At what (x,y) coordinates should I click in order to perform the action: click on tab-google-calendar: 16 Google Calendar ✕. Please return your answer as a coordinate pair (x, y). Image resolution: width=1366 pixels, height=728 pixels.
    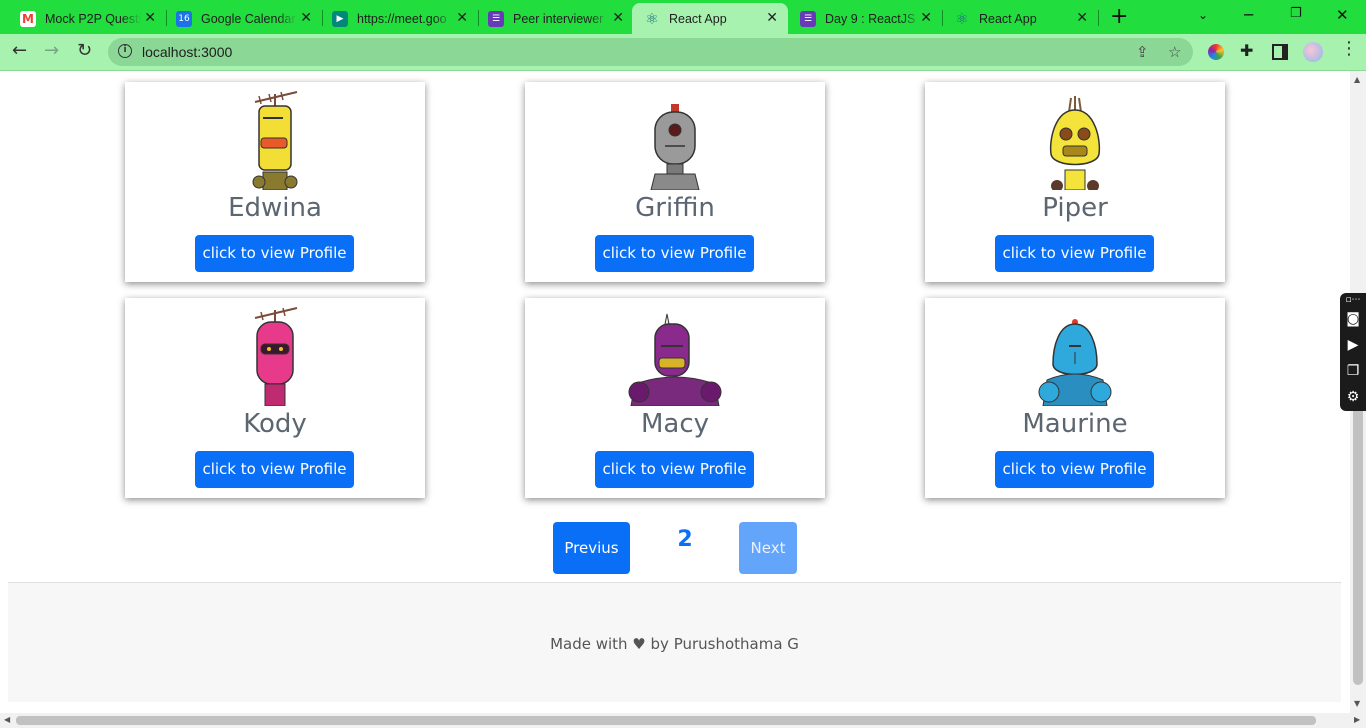
    Looking at the image, I should click on (243, 18).